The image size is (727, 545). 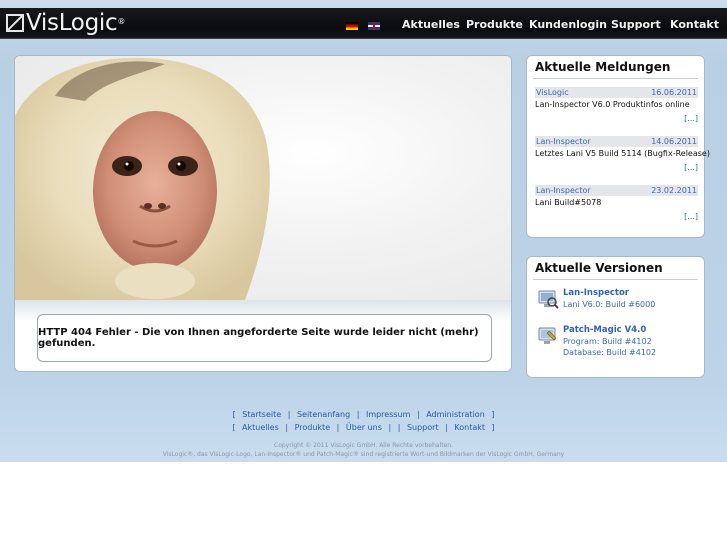 I want to click on nav-kundenlogin: Kundenlogin, so click(x=568, y=24).